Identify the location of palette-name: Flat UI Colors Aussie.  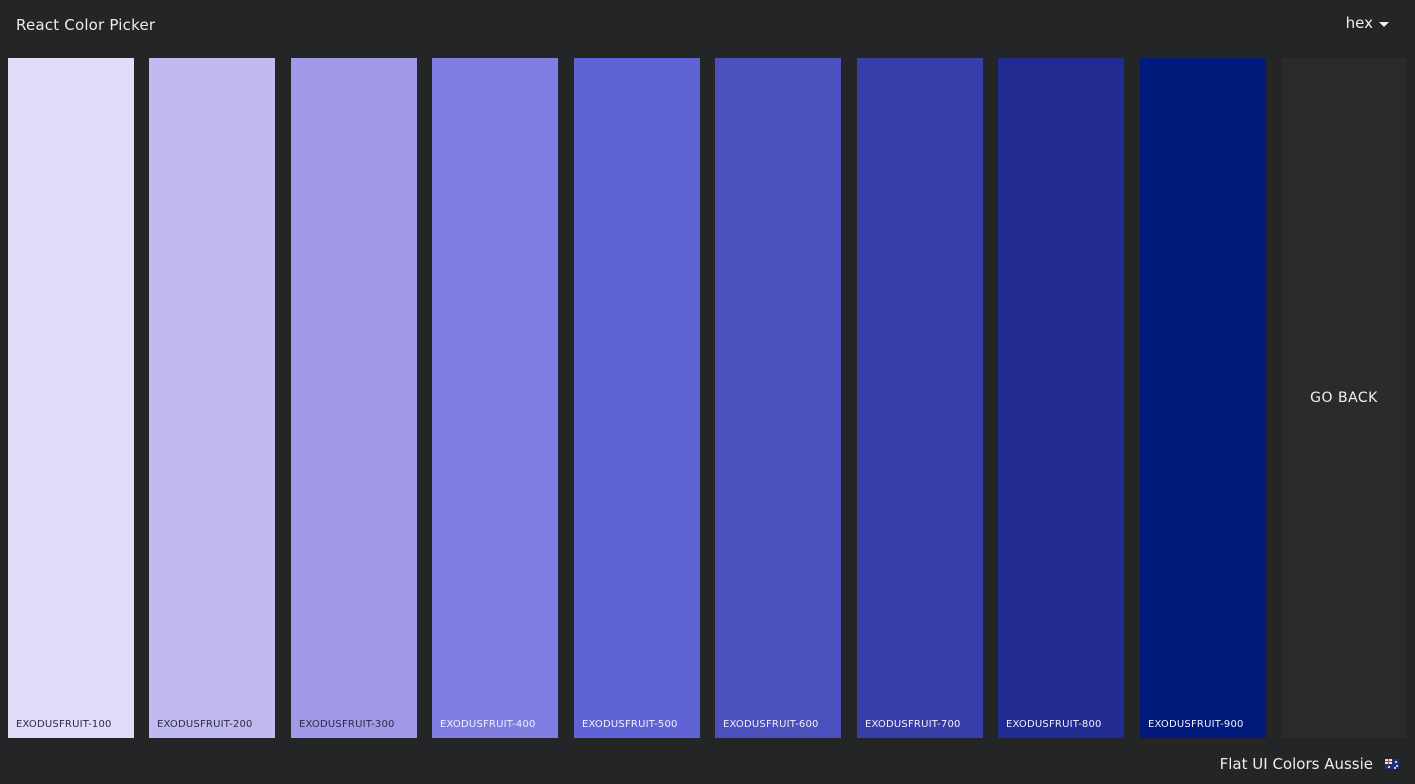
(1296, 764).